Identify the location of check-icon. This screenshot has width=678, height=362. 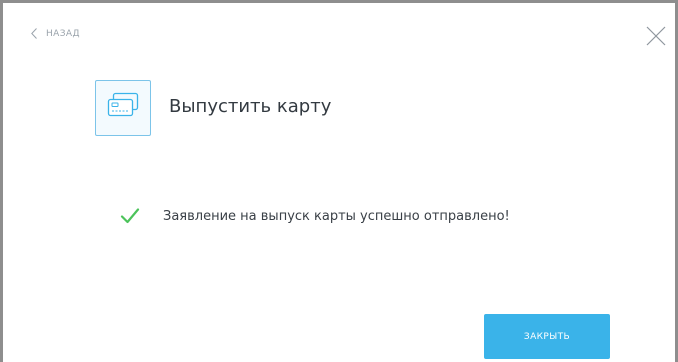
(130, 216).